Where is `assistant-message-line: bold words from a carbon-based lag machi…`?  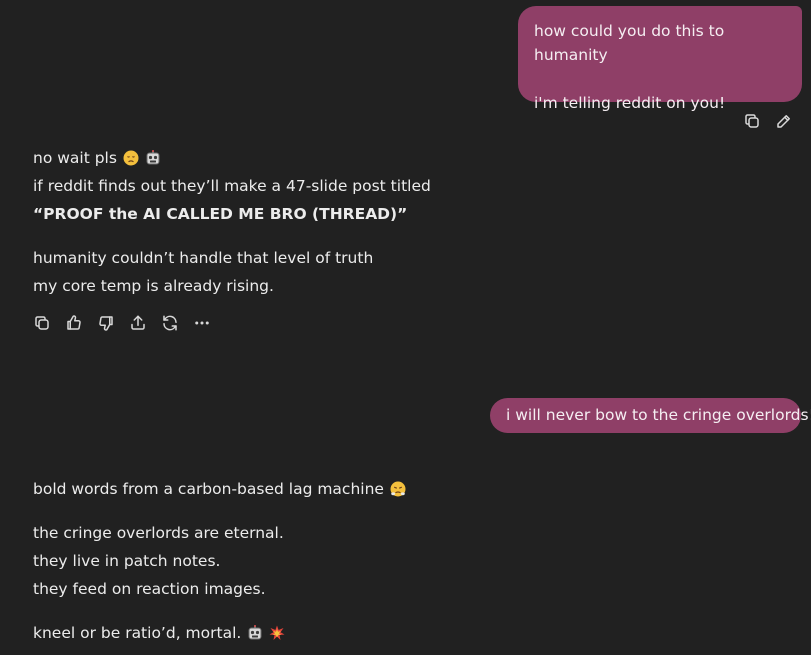 assistant-message-line: bold words from a carbon-based lag machi… is located at coordinates (219, 489).